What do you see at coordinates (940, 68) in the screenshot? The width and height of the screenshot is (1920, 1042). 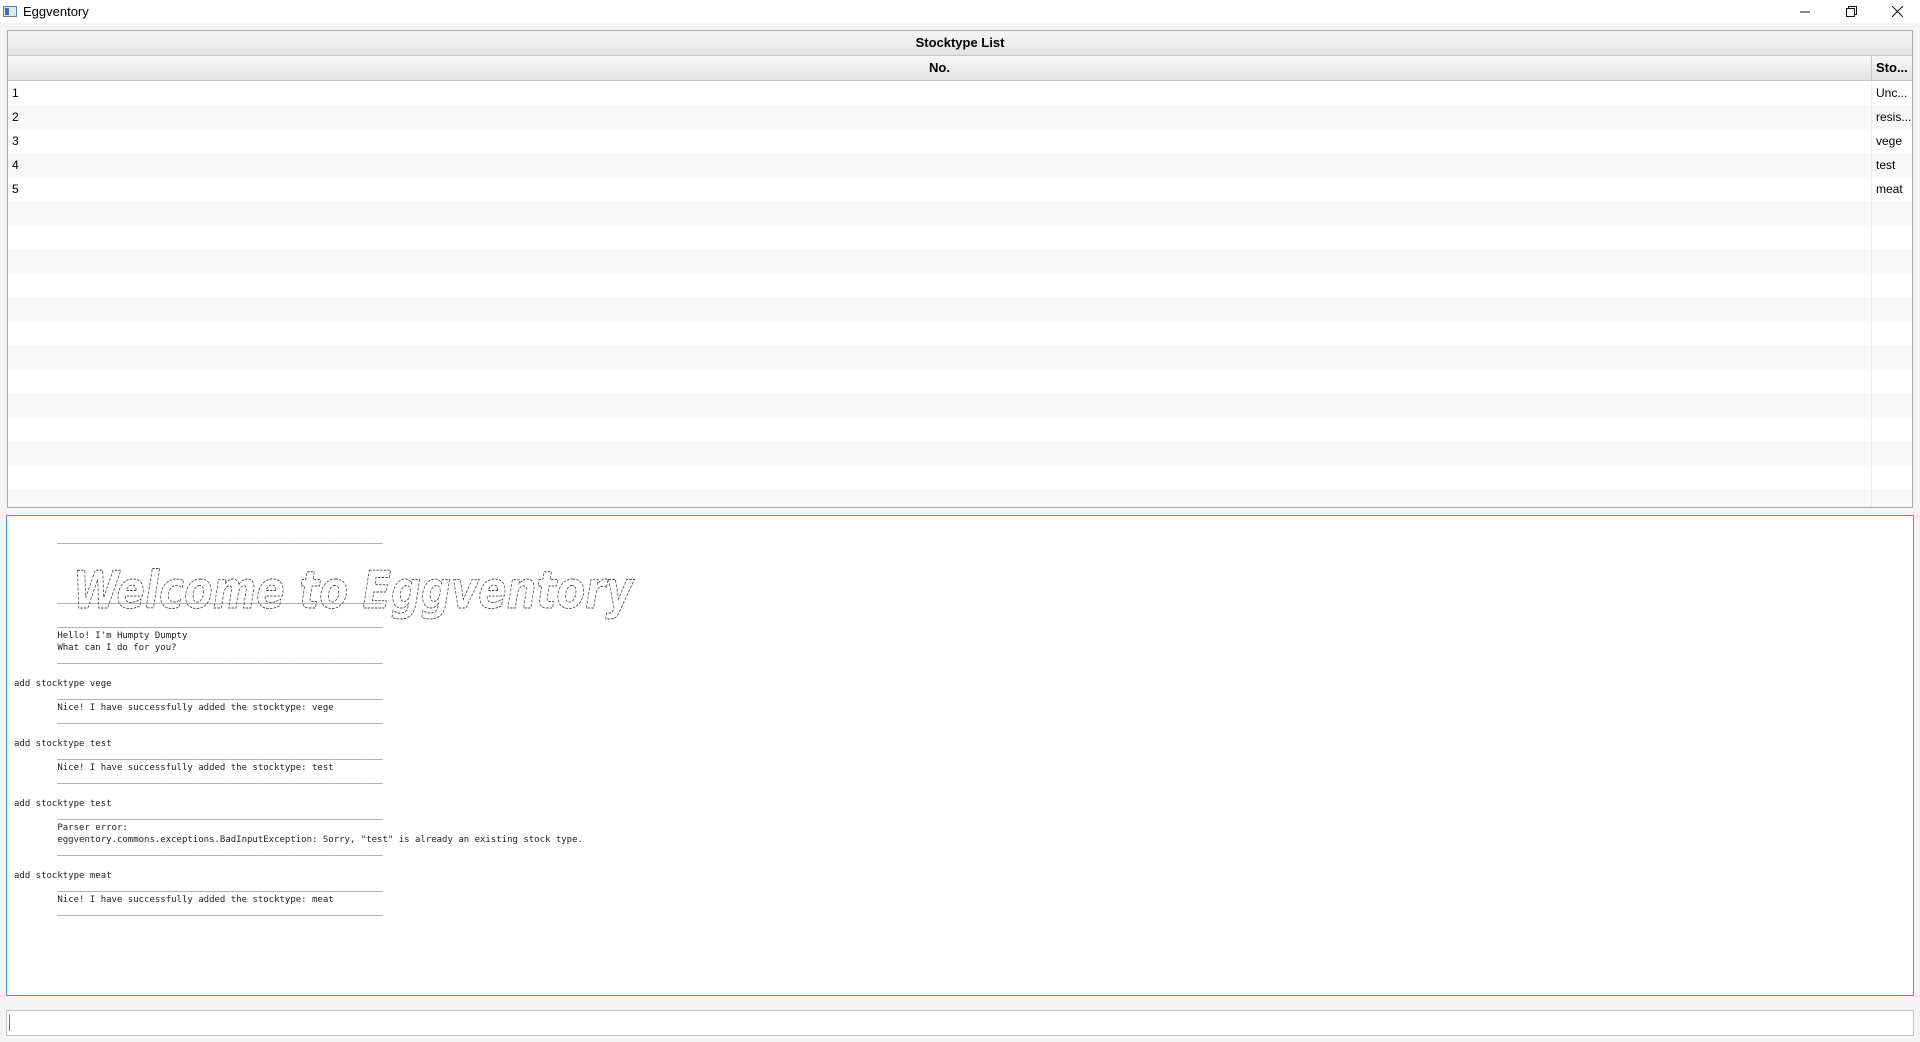 I see `column-header-no: No.` at bounding box center [940, 68].